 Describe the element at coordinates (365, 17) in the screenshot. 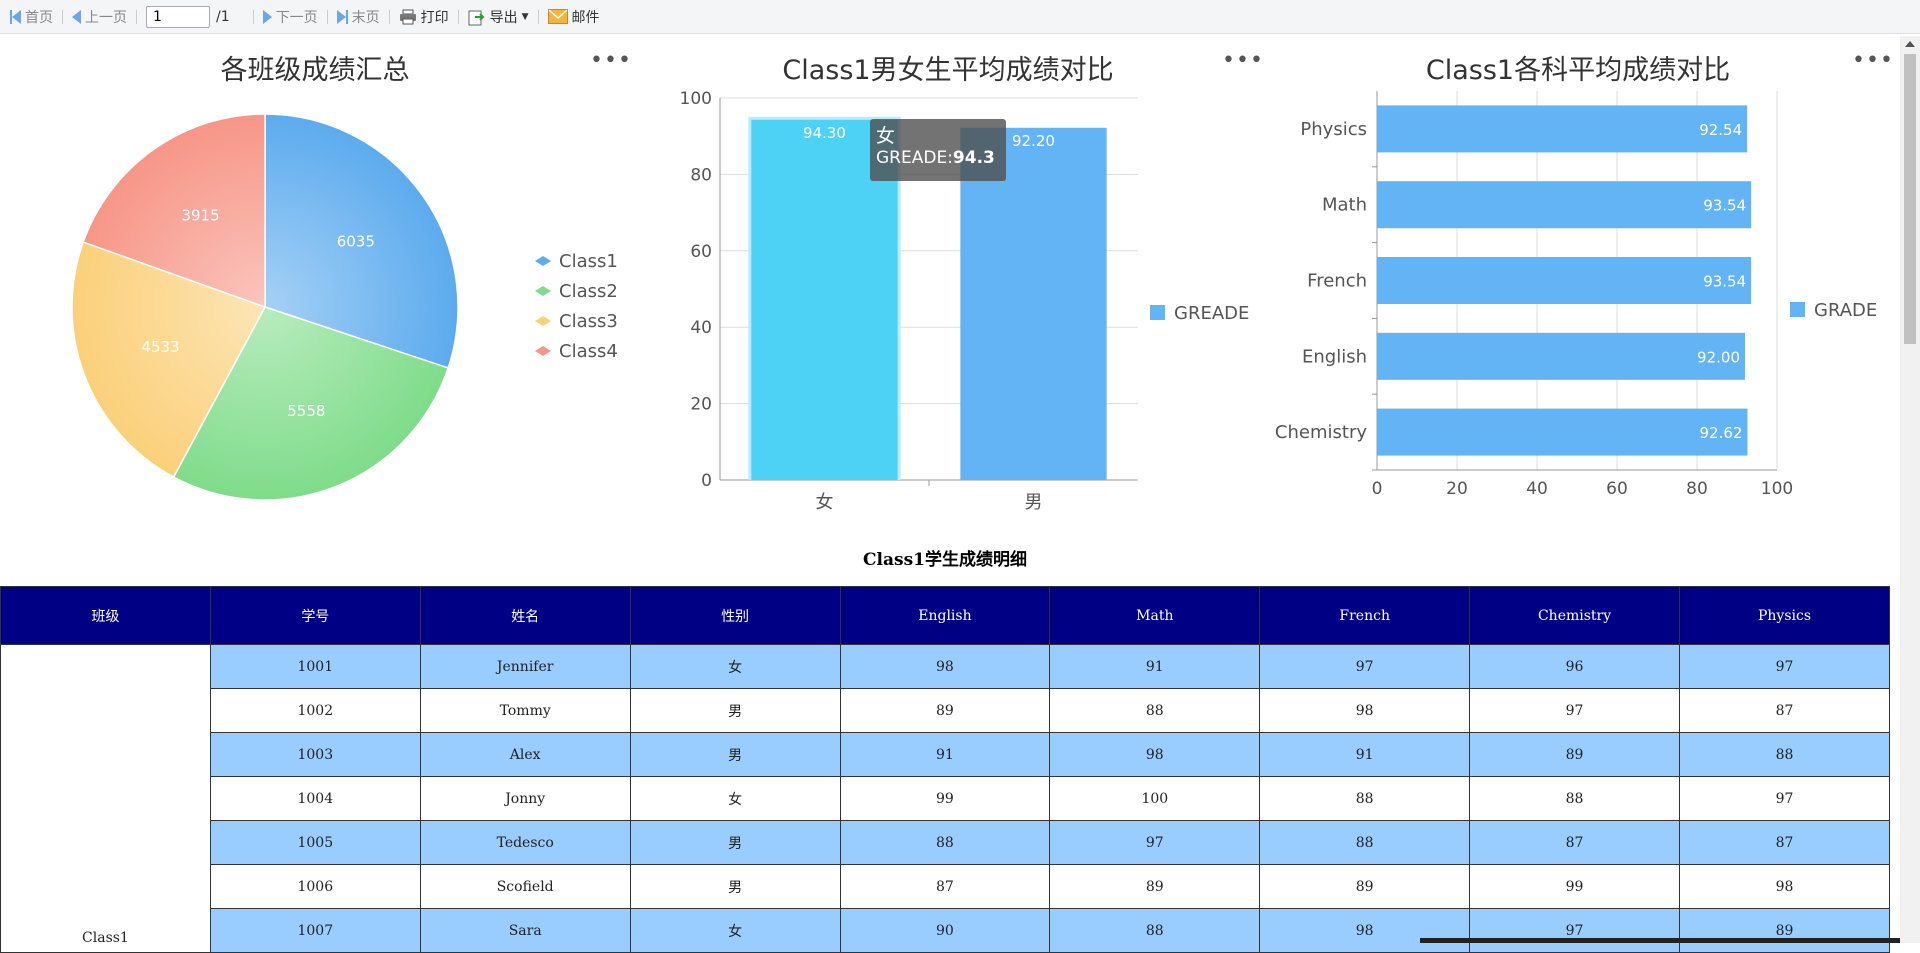

I see `last-page-label: 末页` at that location.